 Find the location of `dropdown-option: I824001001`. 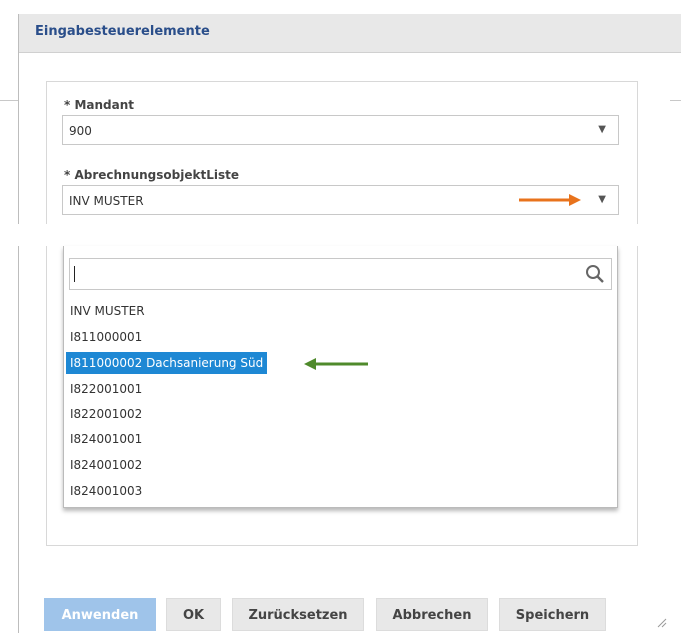

dropdown-option: I824001001 is located at coordinates (106, 439).